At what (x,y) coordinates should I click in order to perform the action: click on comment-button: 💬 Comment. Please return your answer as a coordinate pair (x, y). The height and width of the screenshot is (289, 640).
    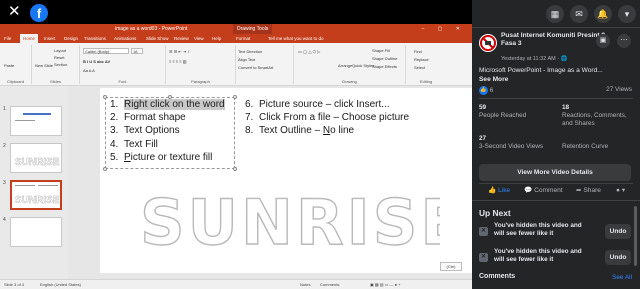
    Looking at the image, I should click on (543, 190).